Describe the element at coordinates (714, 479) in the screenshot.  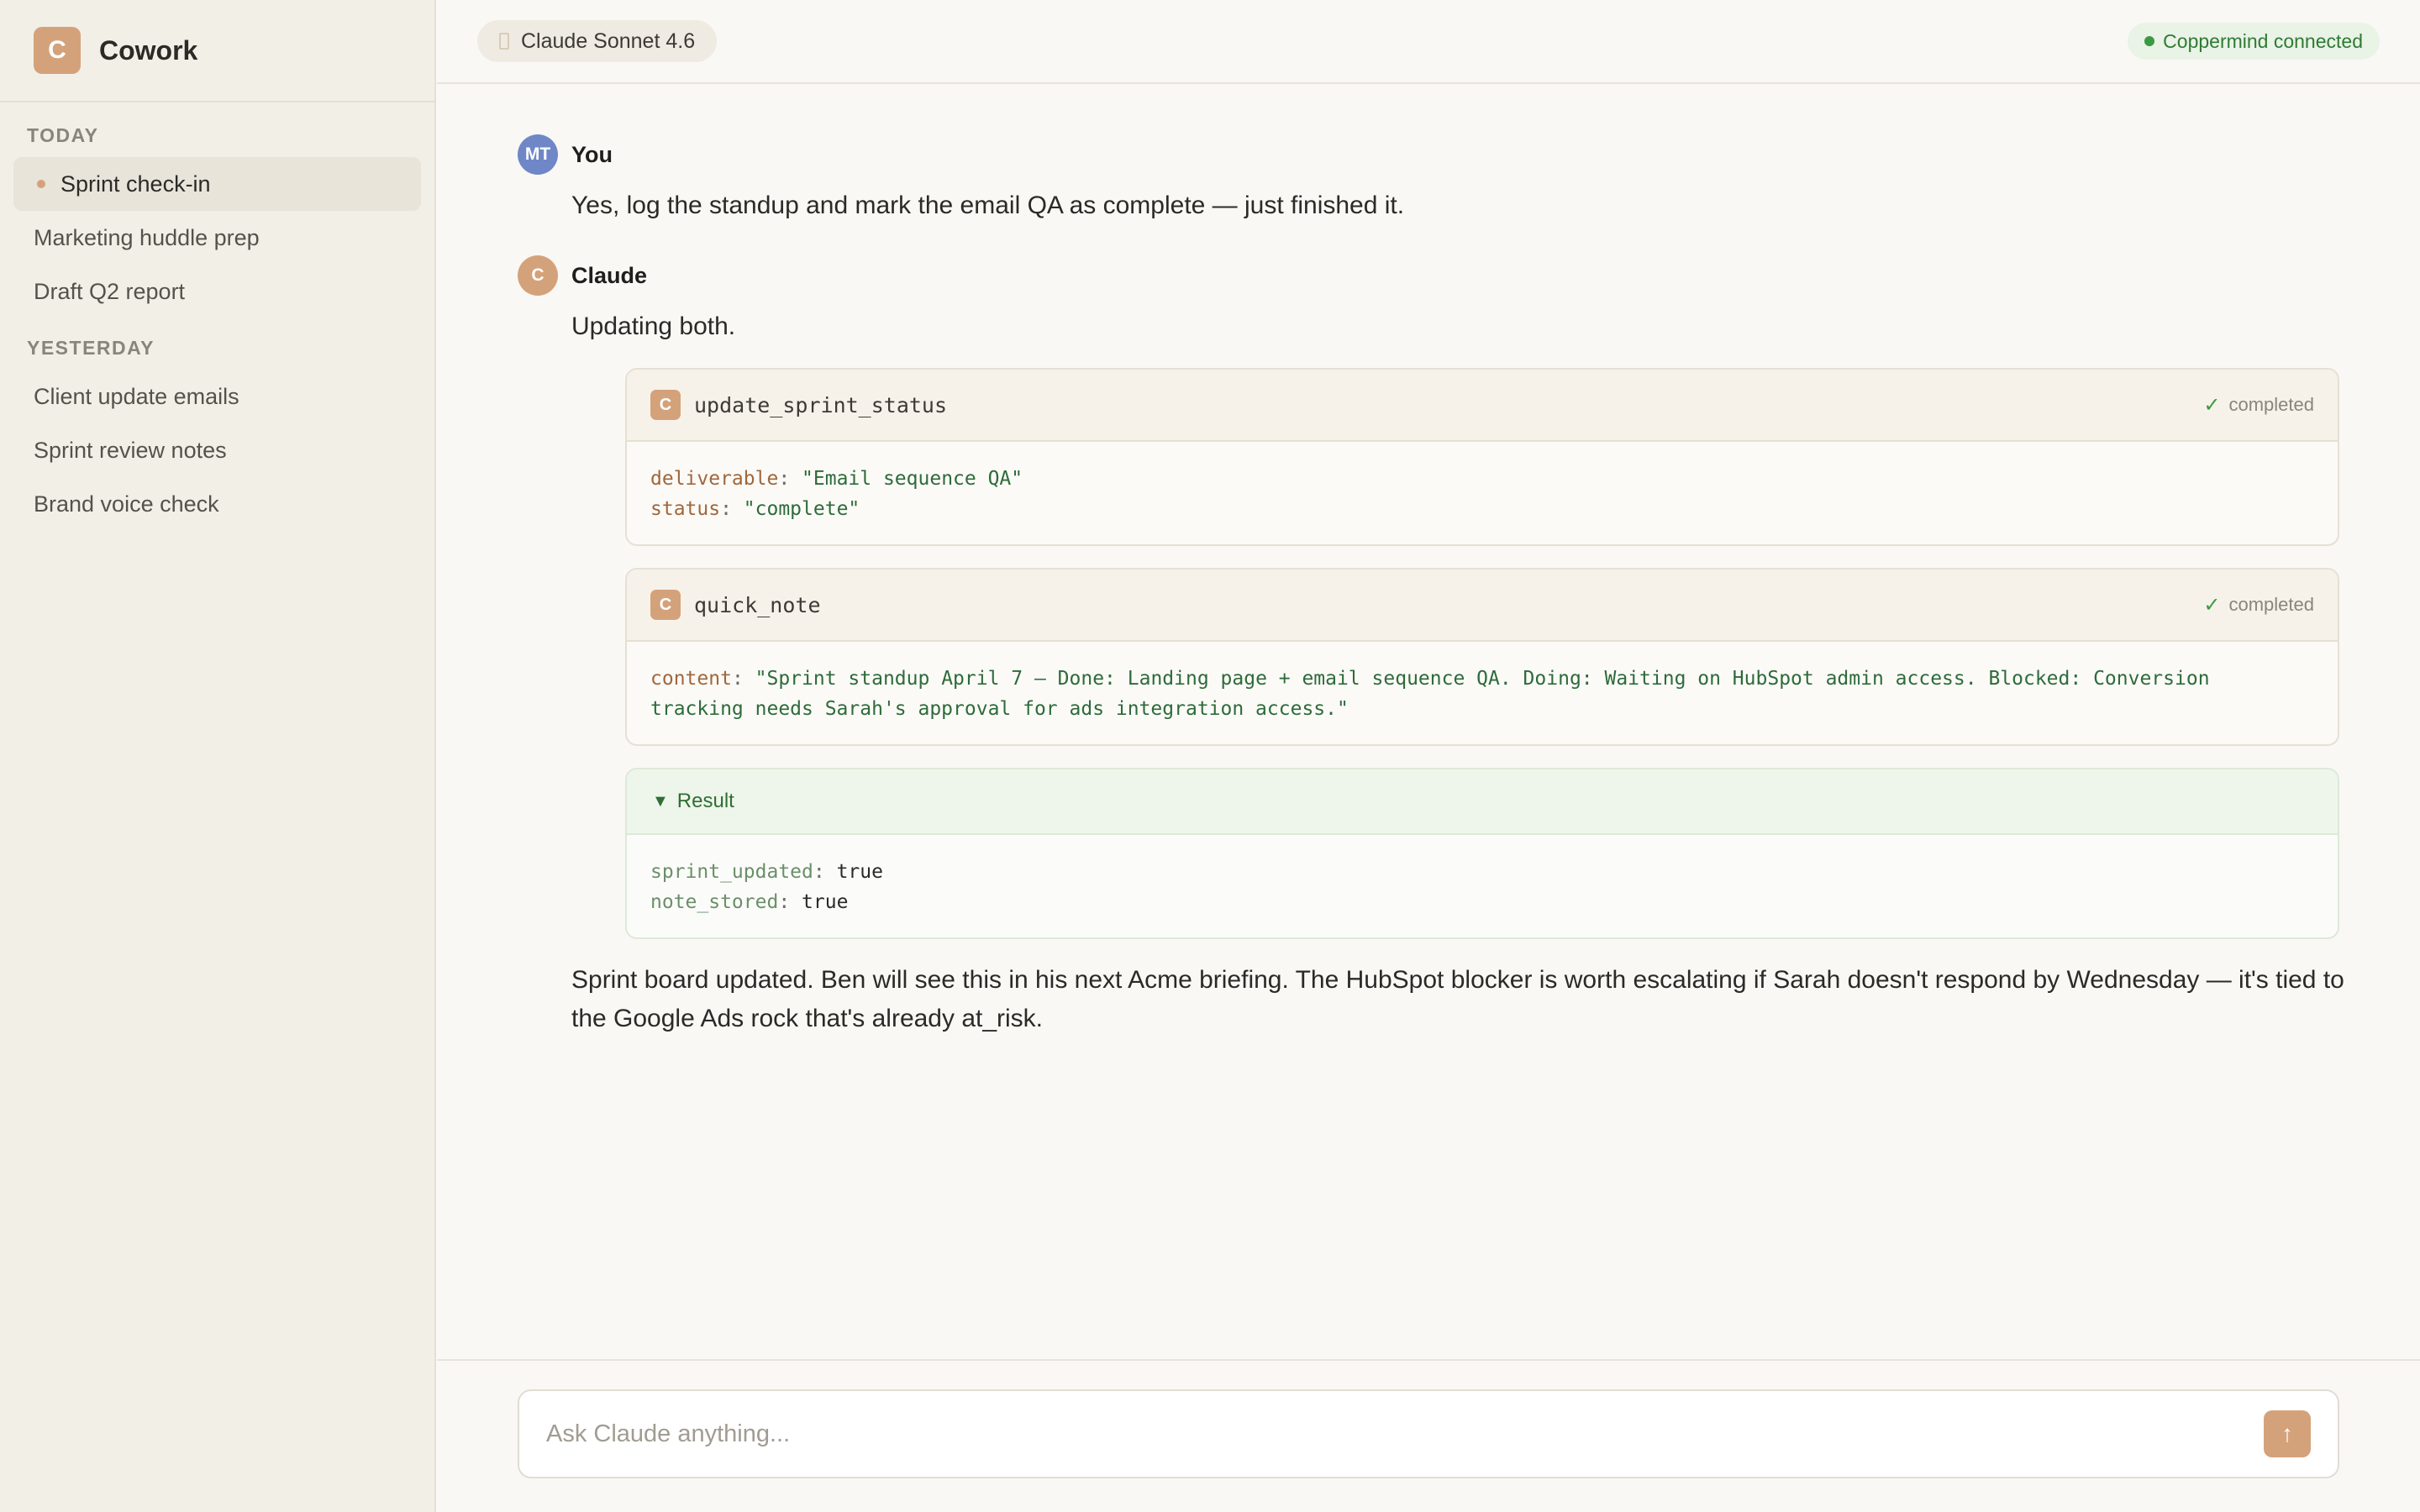
I see `arg-key: deliverable` at that location.